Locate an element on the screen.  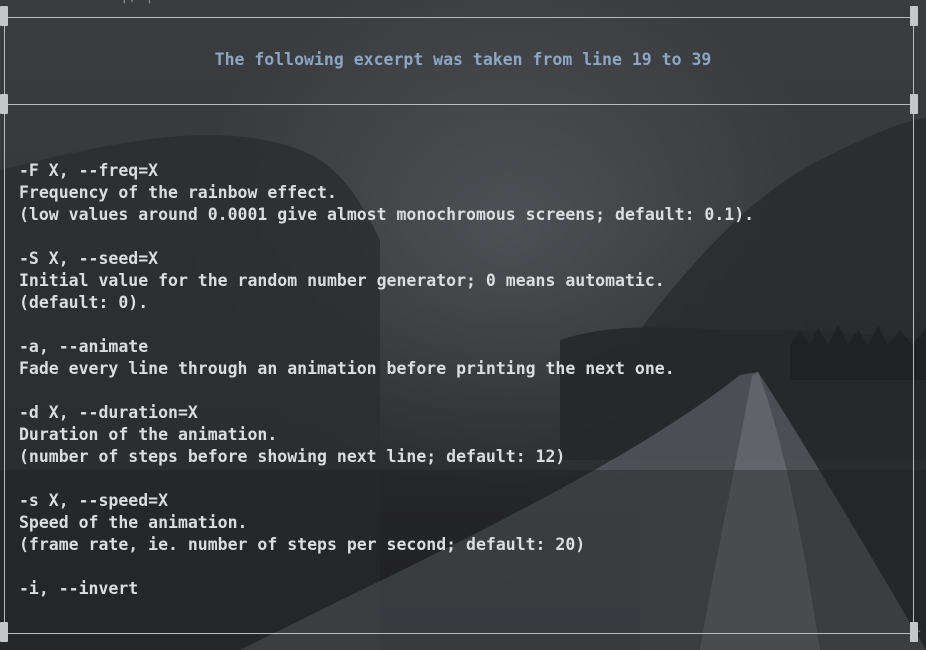
resize-handle-top-left is located at coordinates (4, 16).